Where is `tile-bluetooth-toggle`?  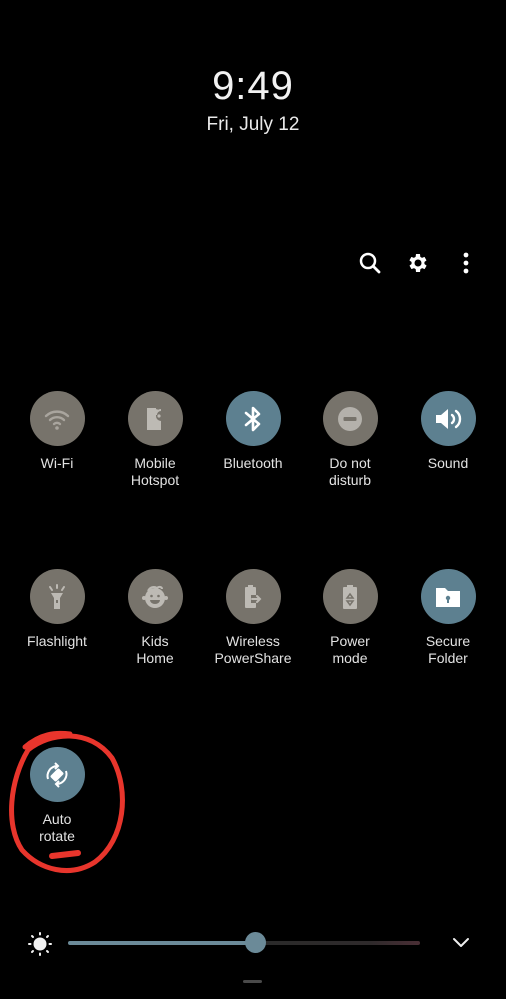 tile-bluetooth-toggle is located at coordinates (253, 418).